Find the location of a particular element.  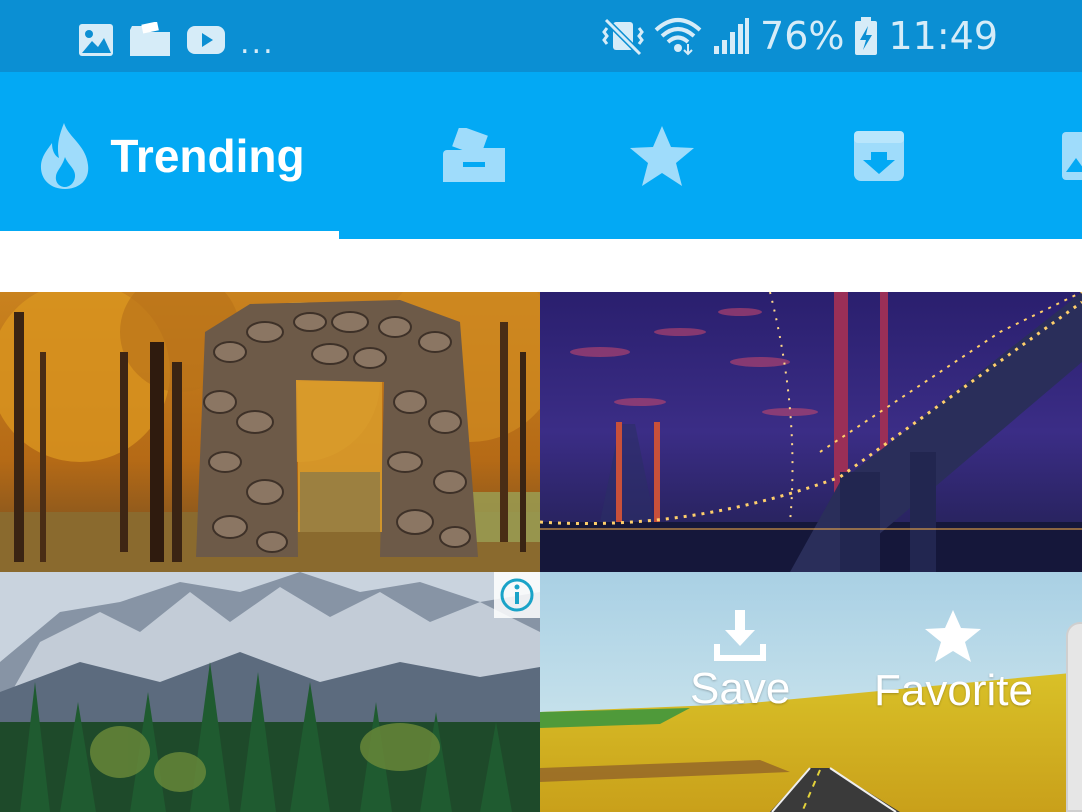

signal-icon is located at coordinates (732, 36).